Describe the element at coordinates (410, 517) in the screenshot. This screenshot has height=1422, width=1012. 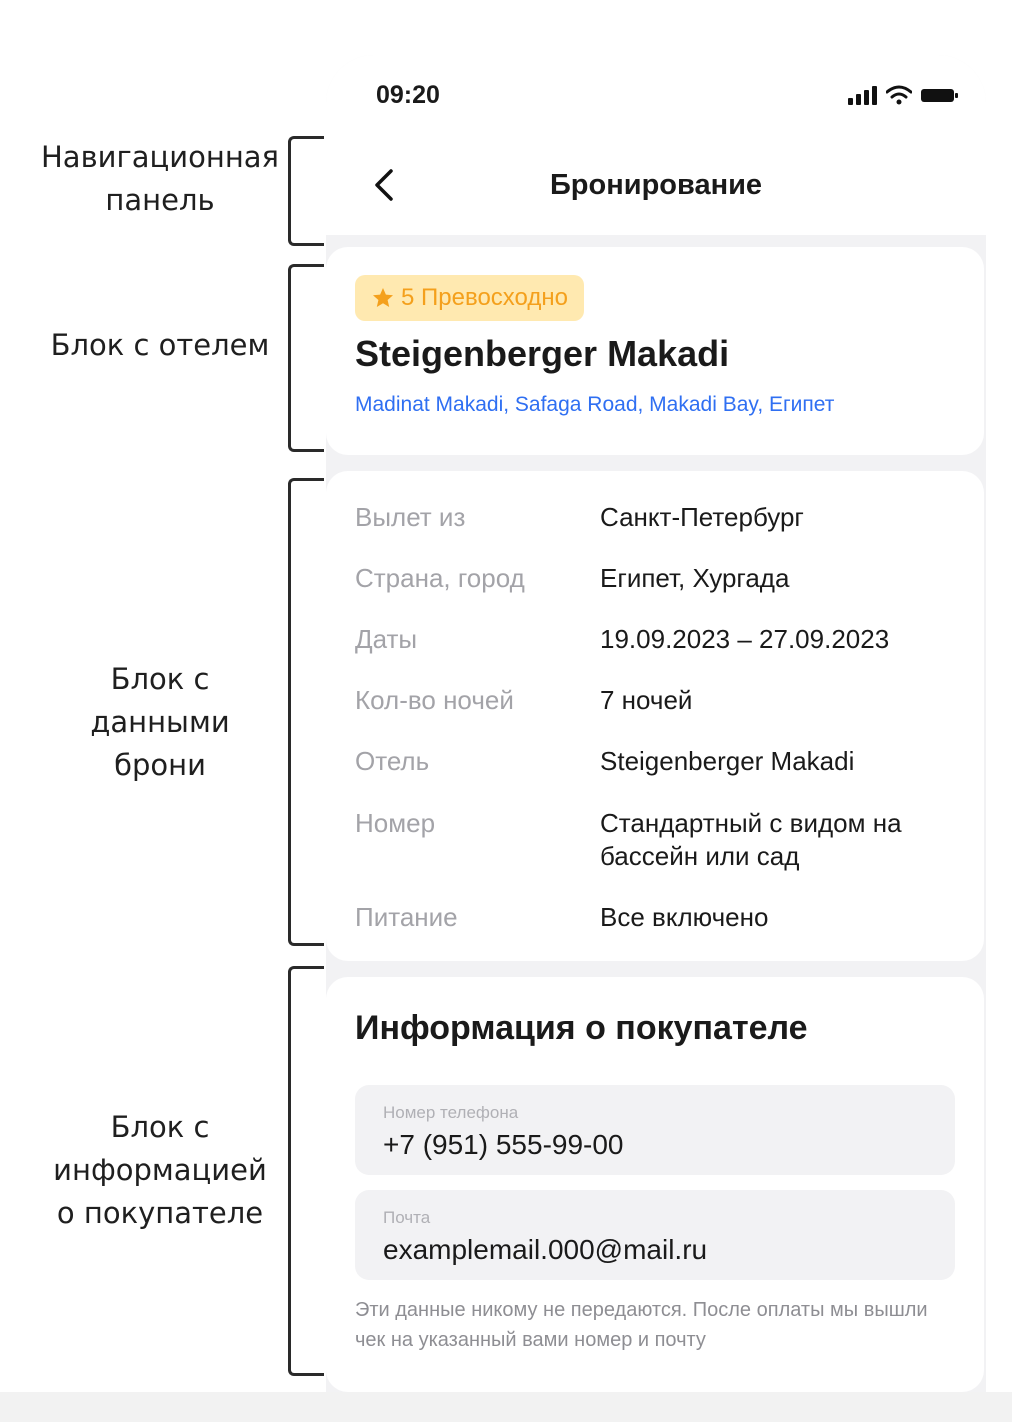
I see `detail-label: Вылет из` at that location.